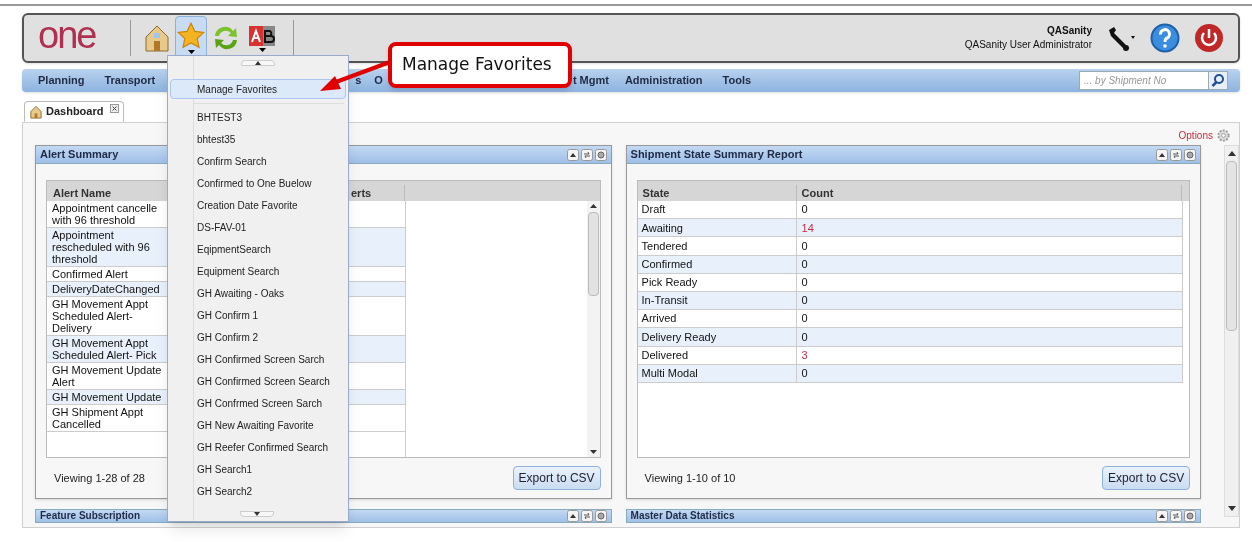 The image size is (1252, 542). I want to click on menu-item: Equipment Search, so click(258, 271).